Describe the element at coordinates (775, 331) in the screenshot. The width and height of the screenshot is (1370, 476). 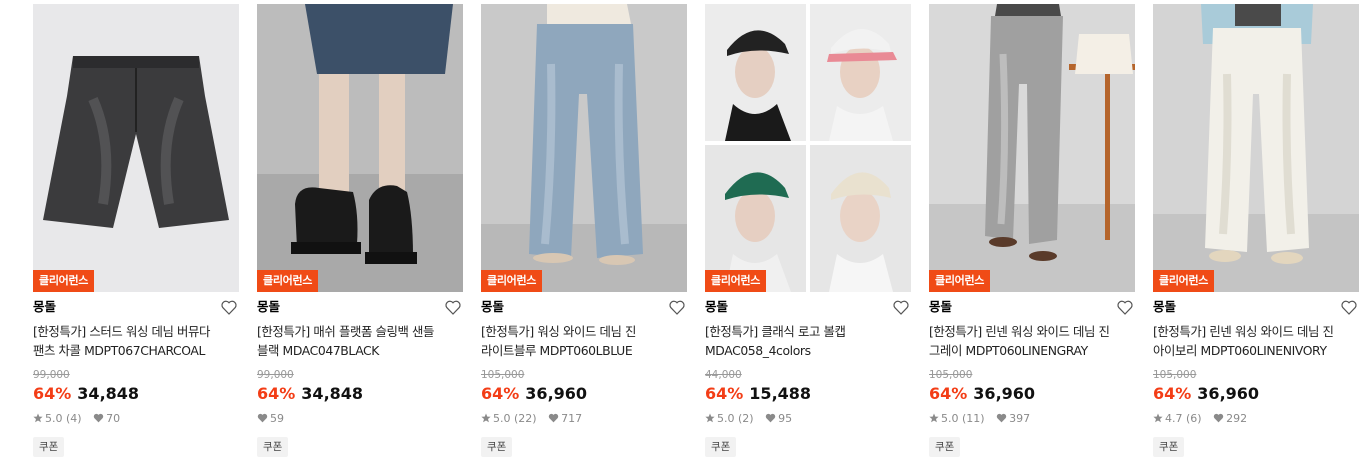
I see `product-name-line1: [한정특가] 클래식 로고 볼캡` at that location.